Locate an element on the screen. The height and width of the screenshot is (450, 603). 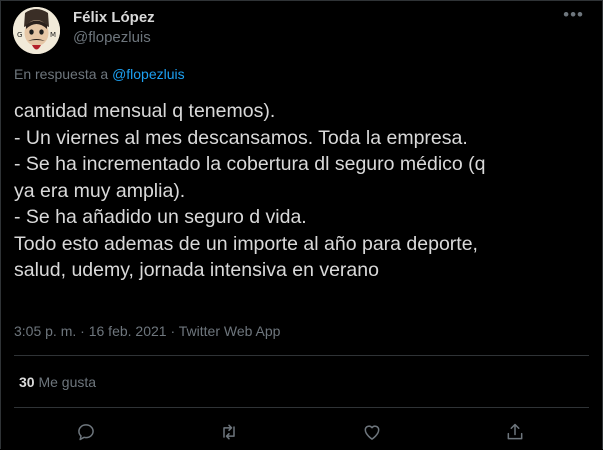
like-button is located at coordinates (372, 432).